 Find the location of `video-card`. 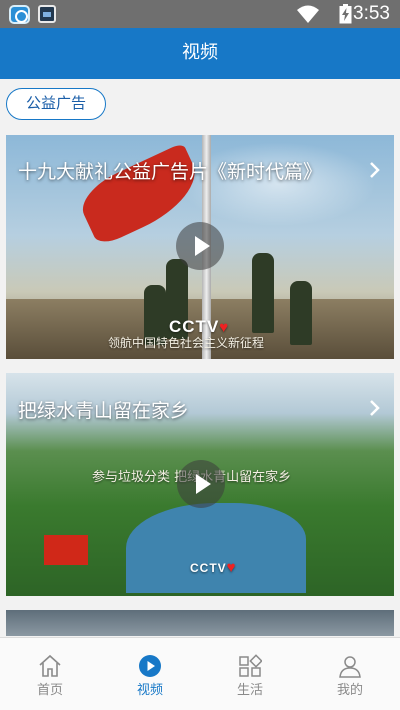

video-card is located at coordinates (200, 623).